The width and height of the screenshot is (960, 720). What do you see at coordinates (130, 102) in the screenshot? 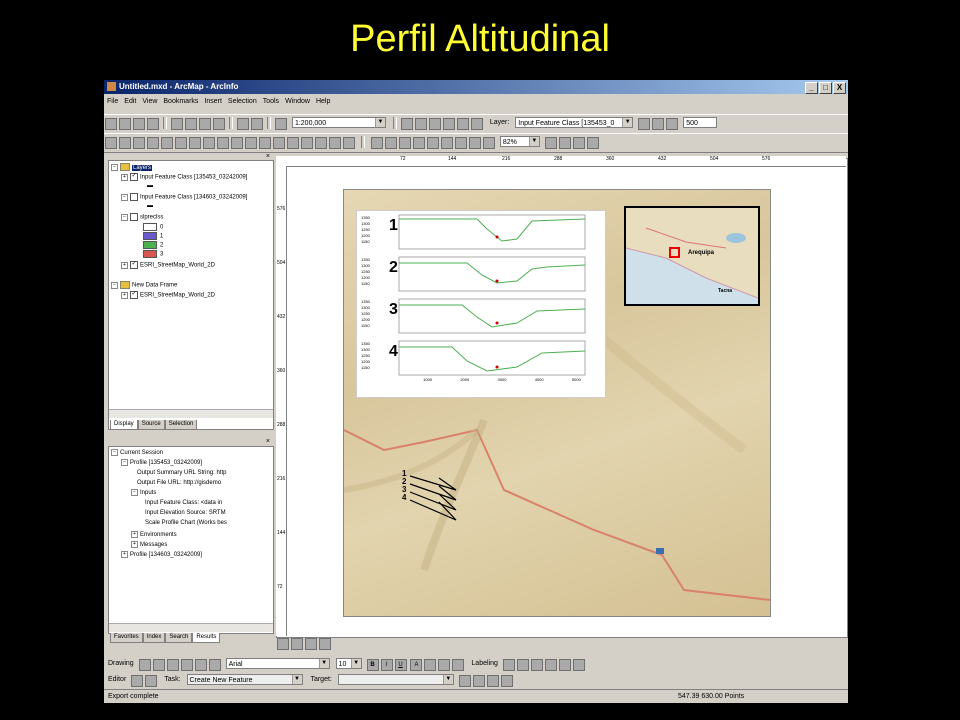
I see `menu-edit: Edit` at bounding box center [130, 102].